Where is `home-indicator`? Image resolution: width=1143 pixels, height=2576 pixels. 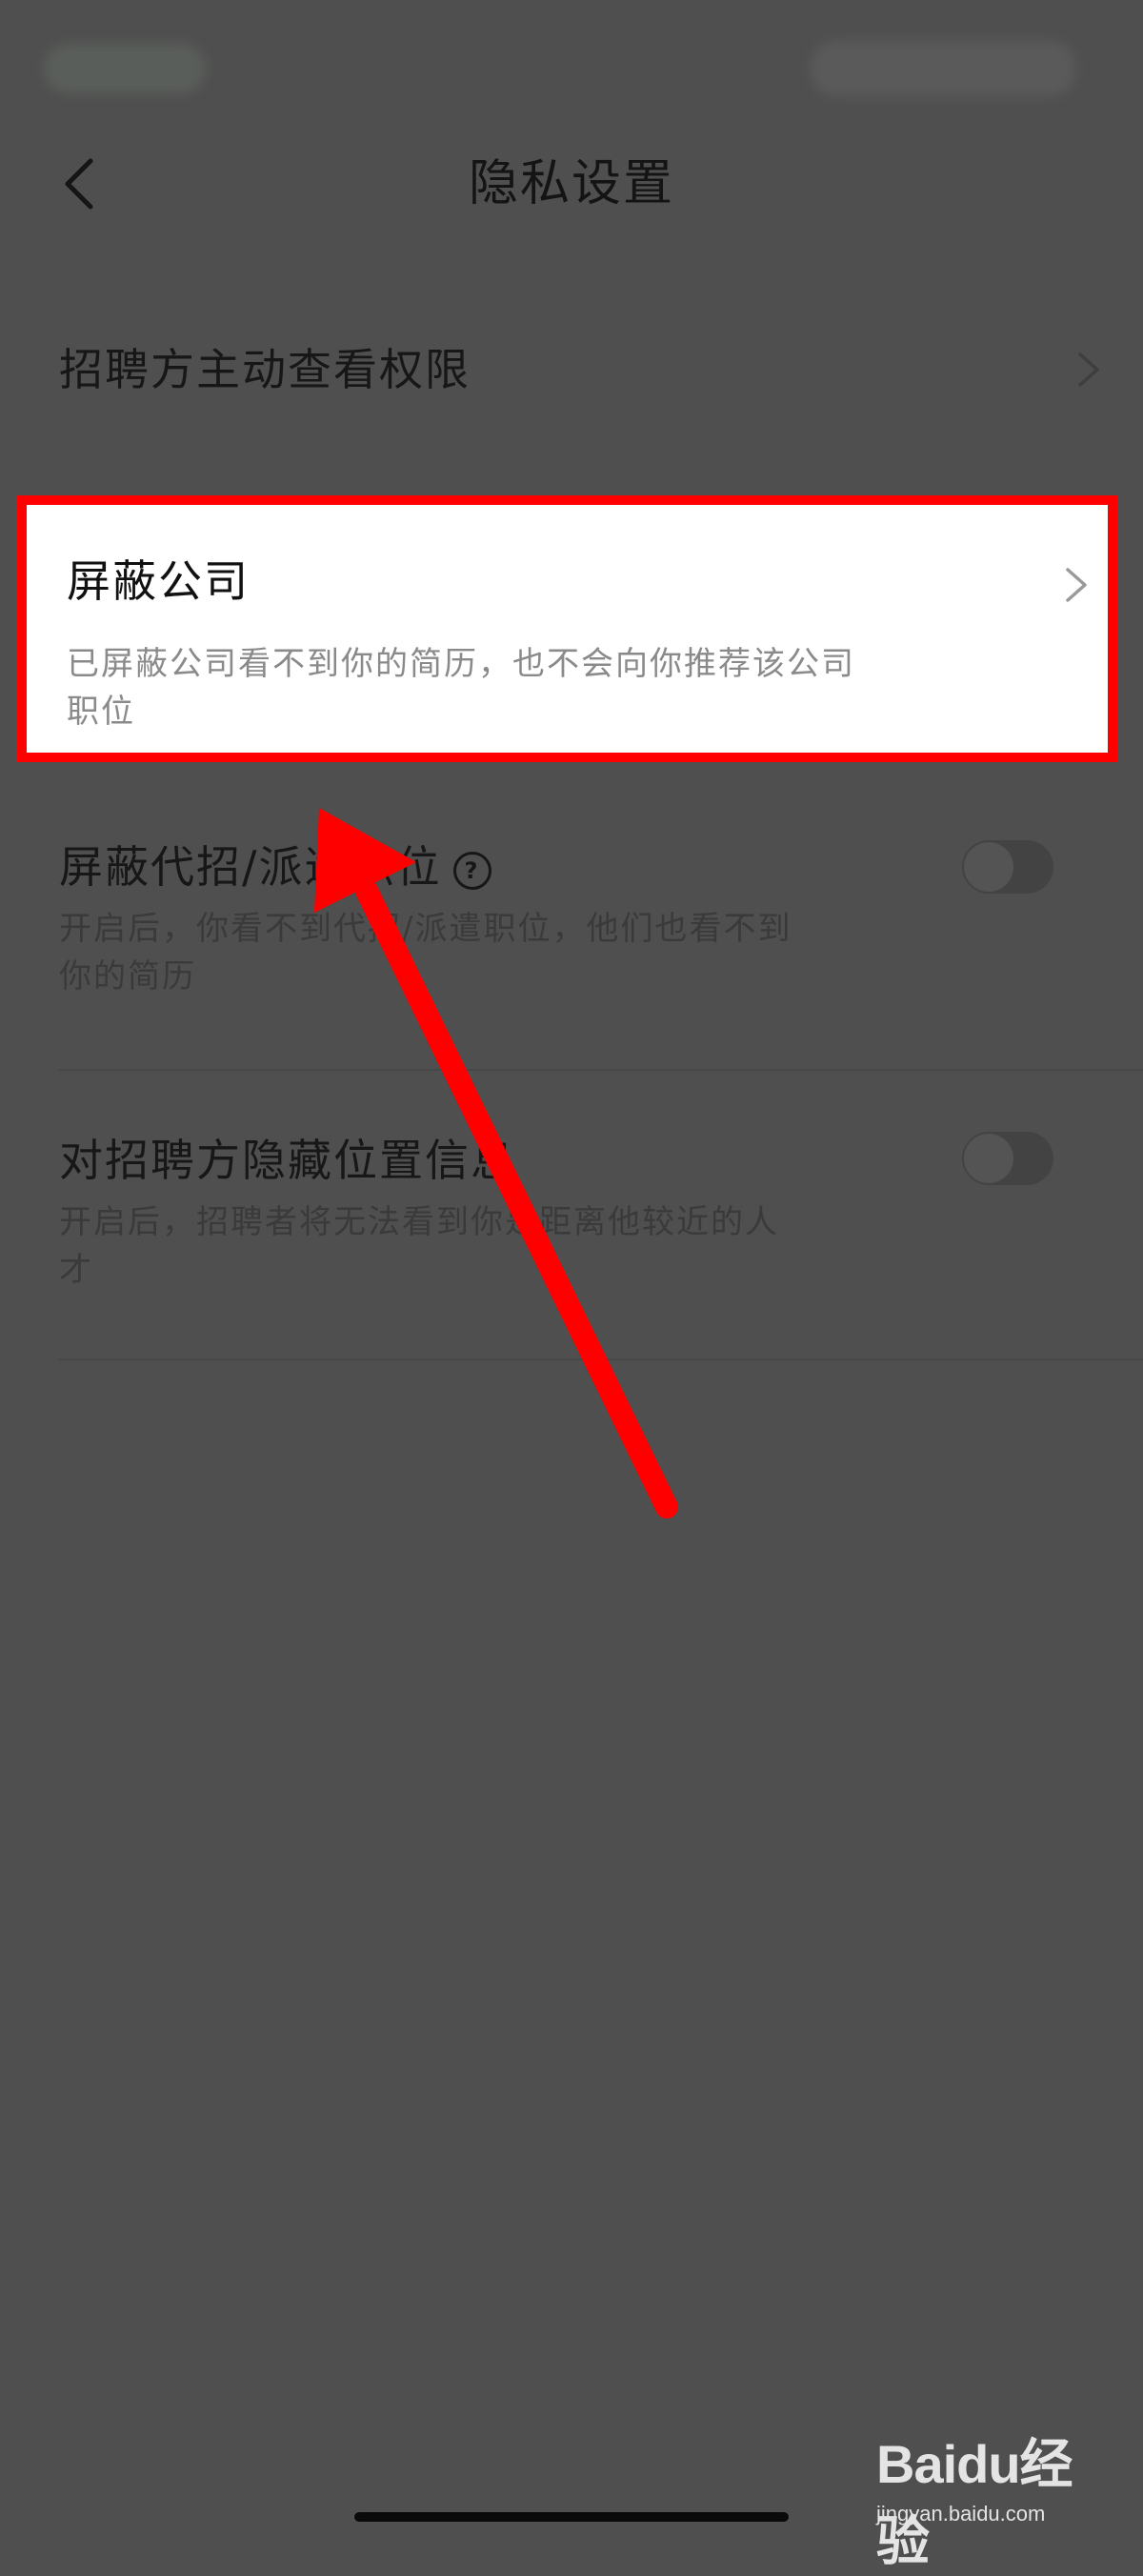 home-indicator is located at coordinates (571, 2517).